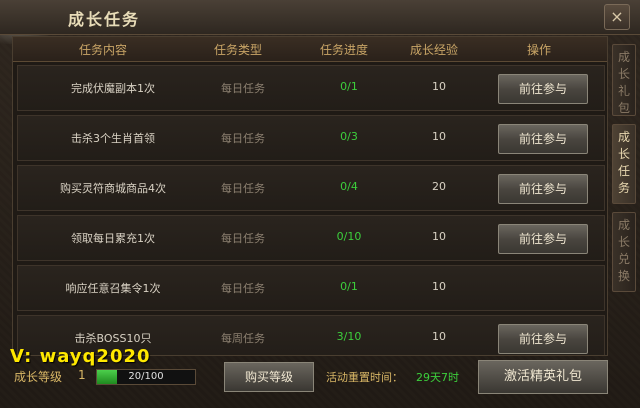 The width and height of the screenshot is (640, 408). What do you see at coordinates (311, 88) in the screenshot?
I see `table-row: 完成伏魔副本1次 每日任务 0/1 10 前往参与` at bounding box center [311, 88].